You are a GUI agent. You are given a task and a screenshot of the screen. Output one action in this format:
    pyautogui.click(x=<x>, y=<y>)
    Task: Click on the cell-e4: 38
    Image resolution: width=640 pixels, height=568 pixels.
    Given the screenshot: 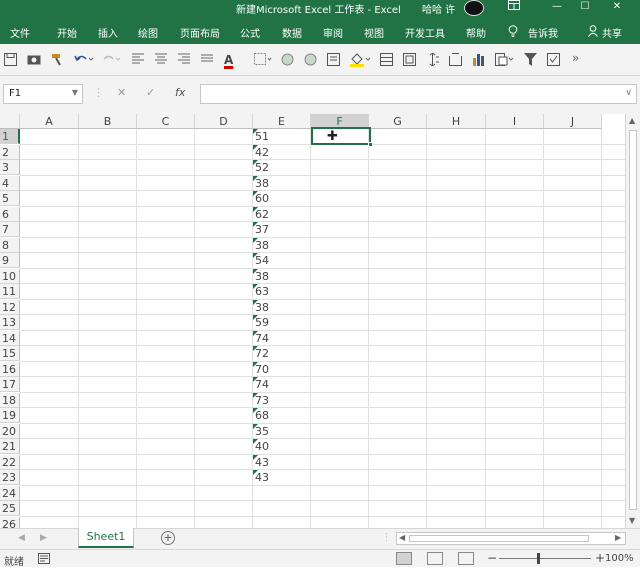 What is the action you would take?
    pyautogui.click(x=282, y=183)
    